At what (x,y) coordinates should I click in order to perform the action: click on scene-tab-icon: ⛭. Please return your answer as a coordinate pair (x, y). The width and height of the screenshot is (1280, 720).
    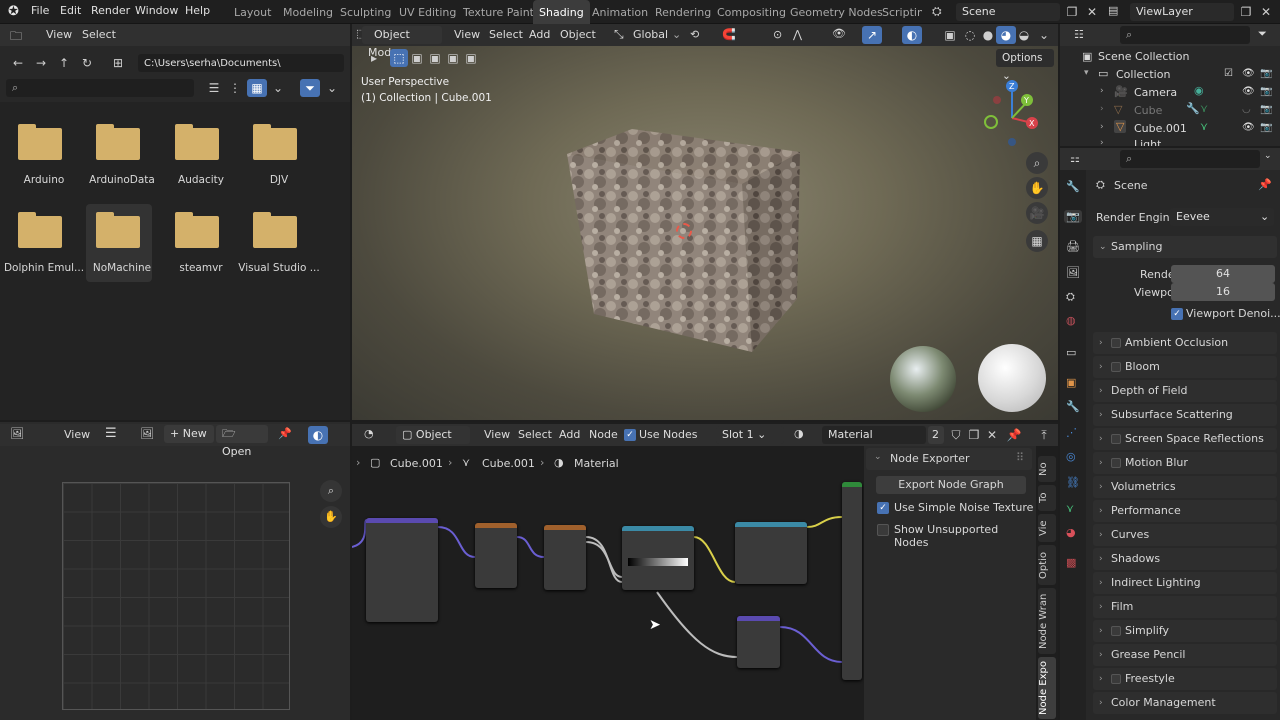
    Looking at the image, I should click on (1070, 297).